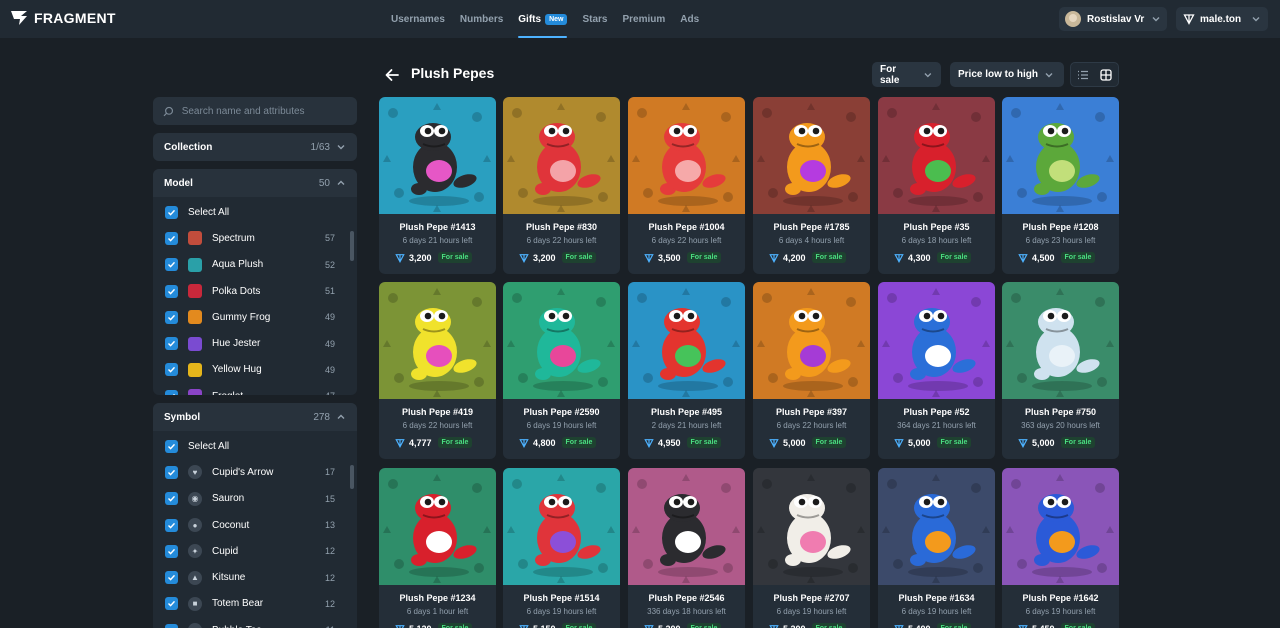  Describe the element at coordinates (255, 499) in the screenshot. I see `symbol-option: ◉ Sauron 15` at that location.